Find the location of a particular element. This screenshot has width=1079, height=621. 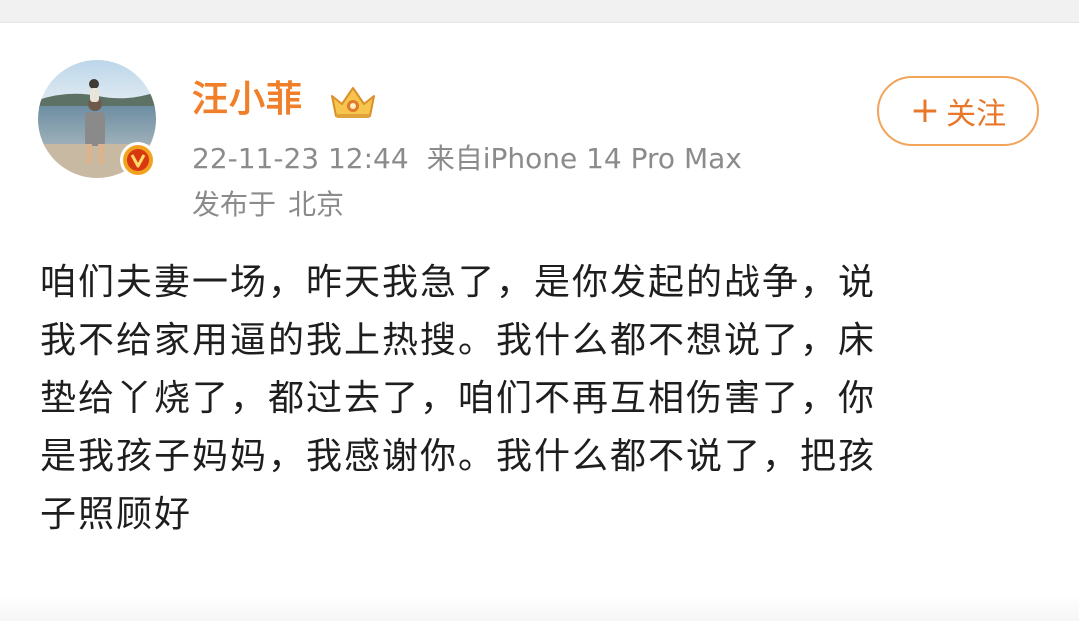

crown-icon is located at coordinates (353, 102).